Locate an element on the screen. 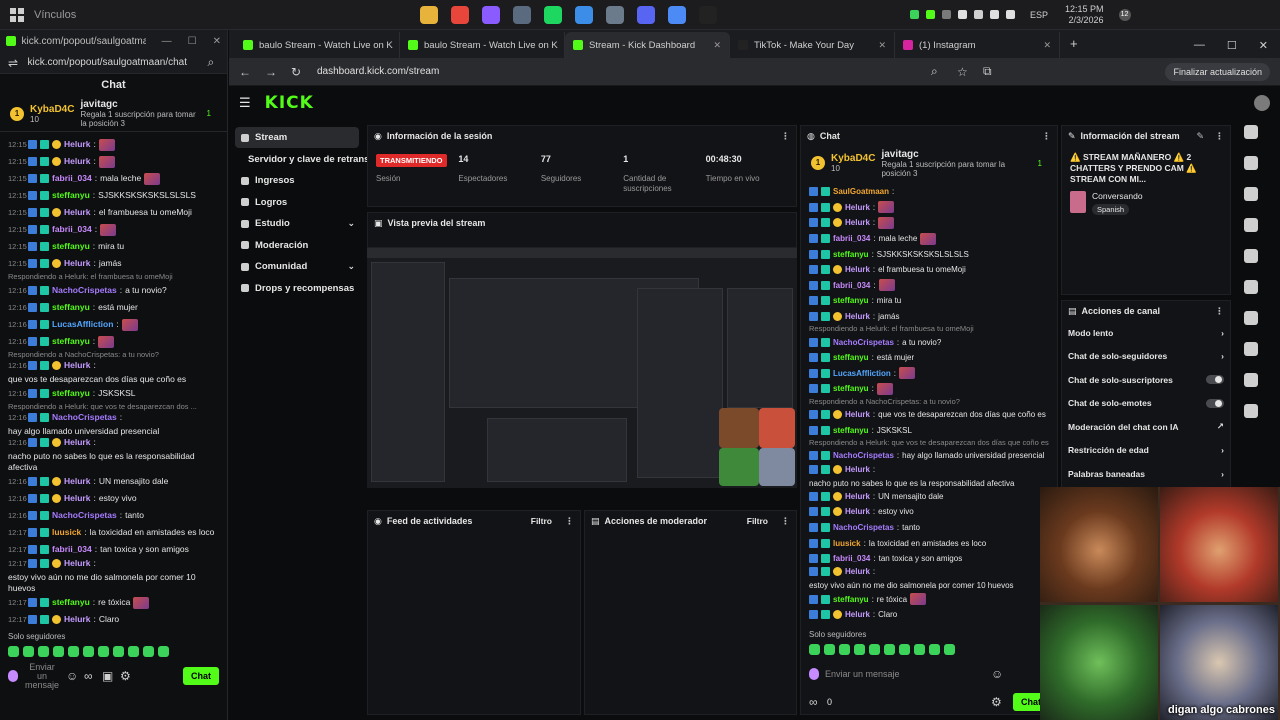 The width and height of the screenshot is (1280, 720). wifi-icon is located at coordinates (994, 14).